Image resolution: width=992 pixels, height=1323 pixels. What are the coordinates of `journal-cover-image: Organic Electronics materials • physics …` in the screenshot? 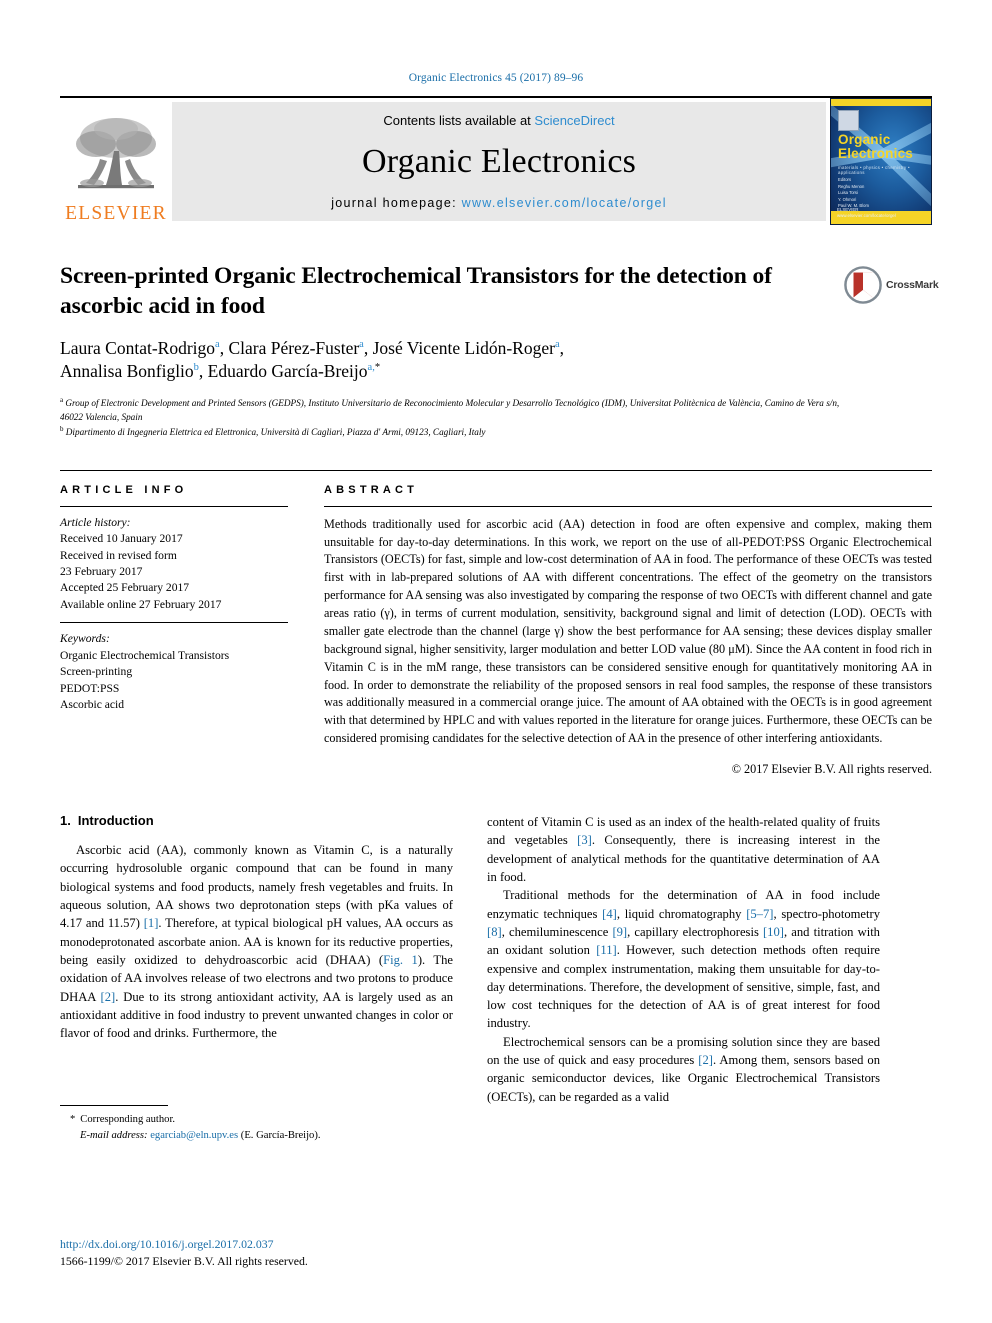 It's located at (881, 161).